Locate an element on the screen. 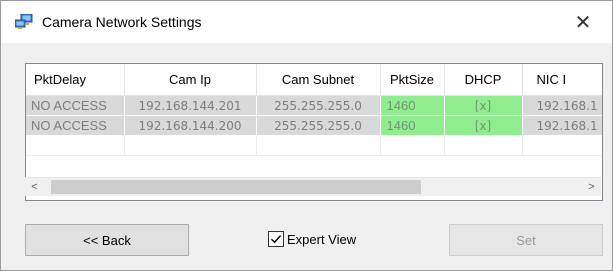 This screenshot has height=271, width=613. window-title: Camera Network Settings is located at coordinates (122, 22).